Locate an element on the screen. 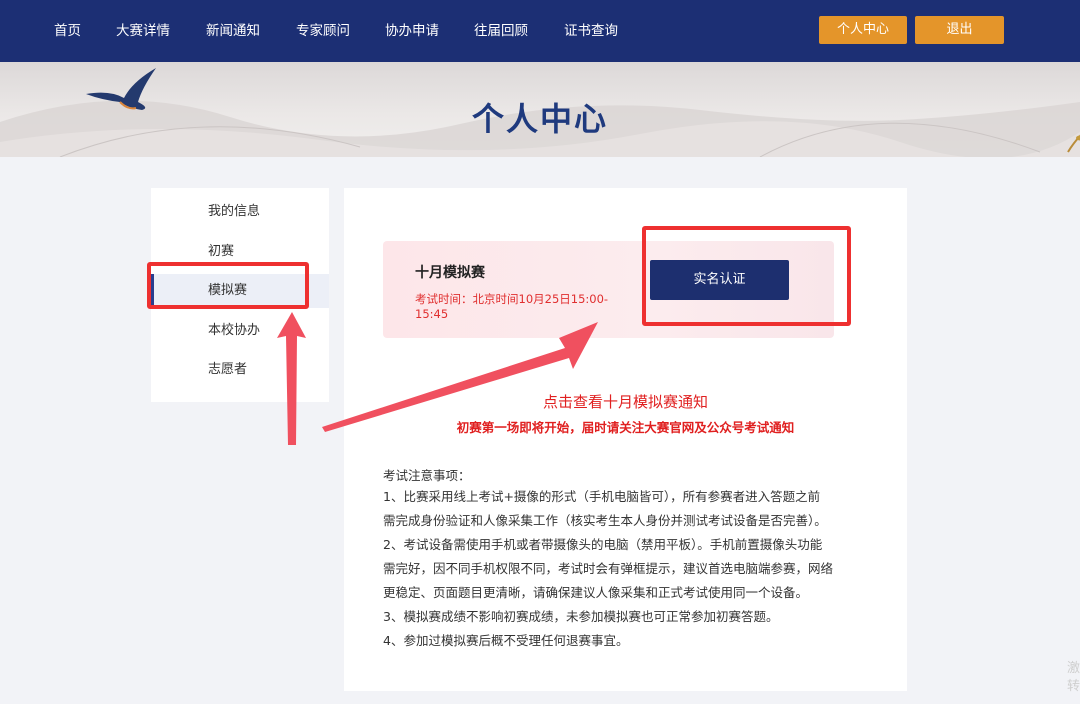 This screenshot has width=1080, height=704. highlight-box-sidebar is located at coordinates (228, 285).